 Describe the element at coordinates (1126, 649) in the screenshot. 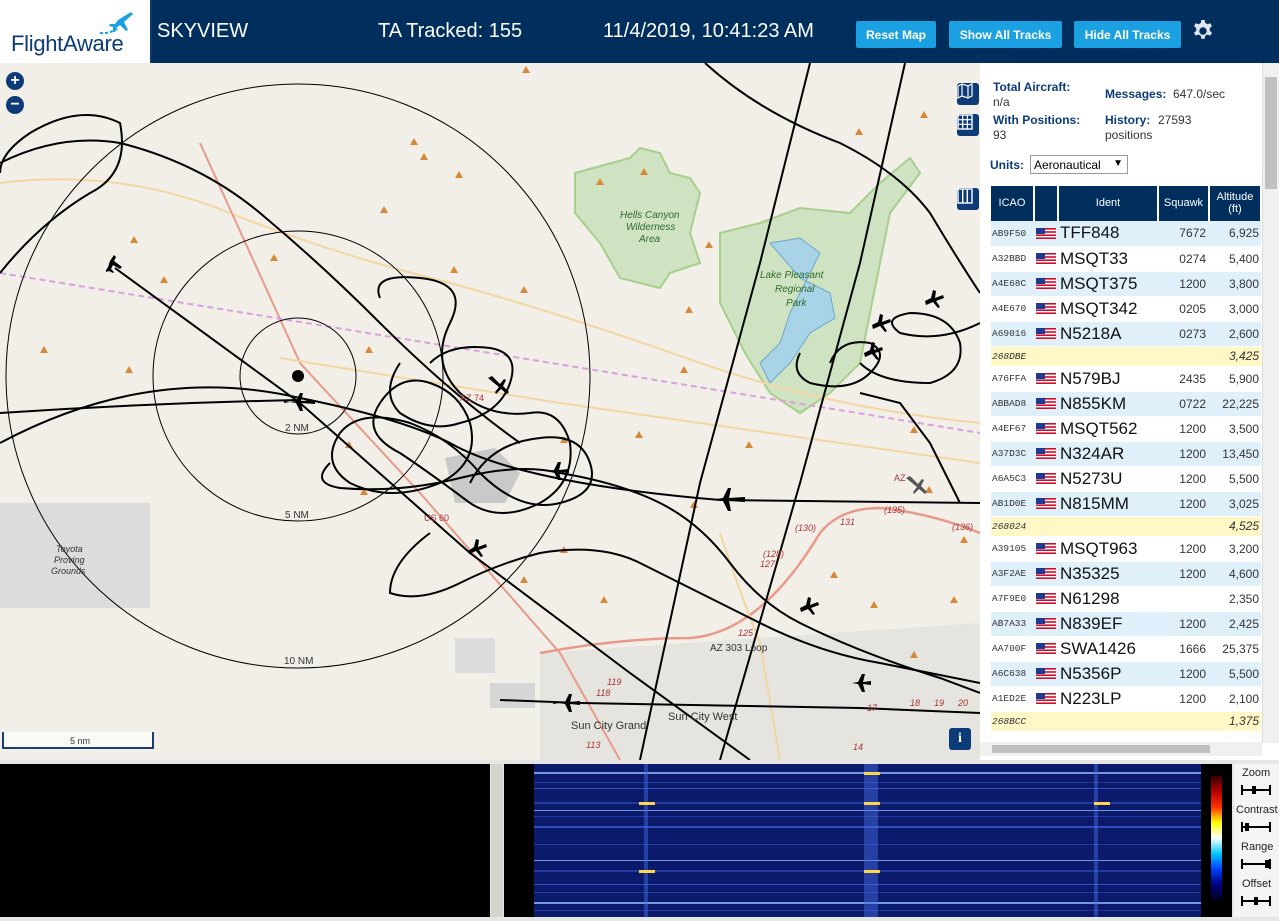

I see `table-row: AA700F SWA1426 1666 25,375` at that location.